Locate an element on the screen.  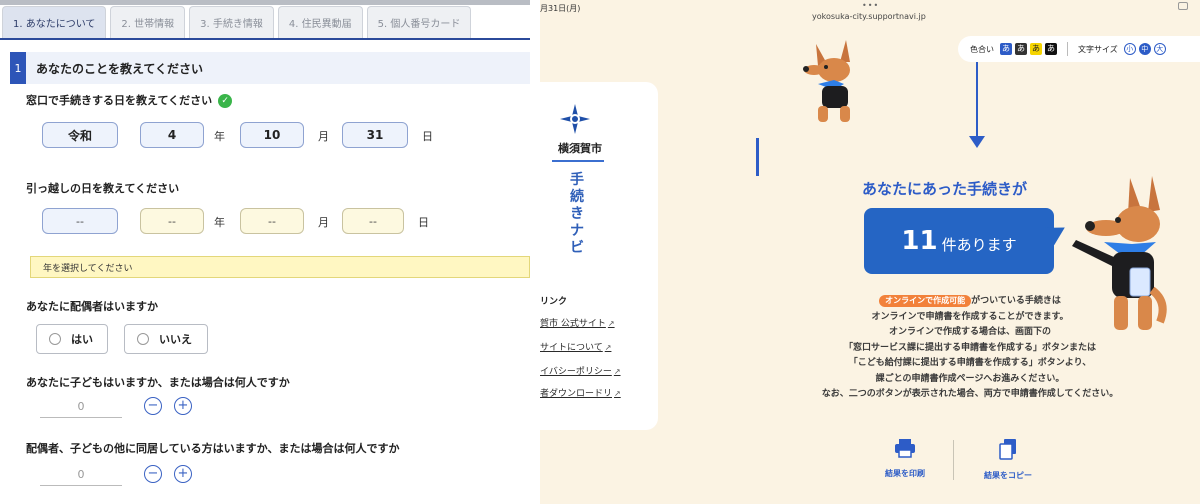
spouse-no-radio: いいえ is located at coordinates (166, 339).